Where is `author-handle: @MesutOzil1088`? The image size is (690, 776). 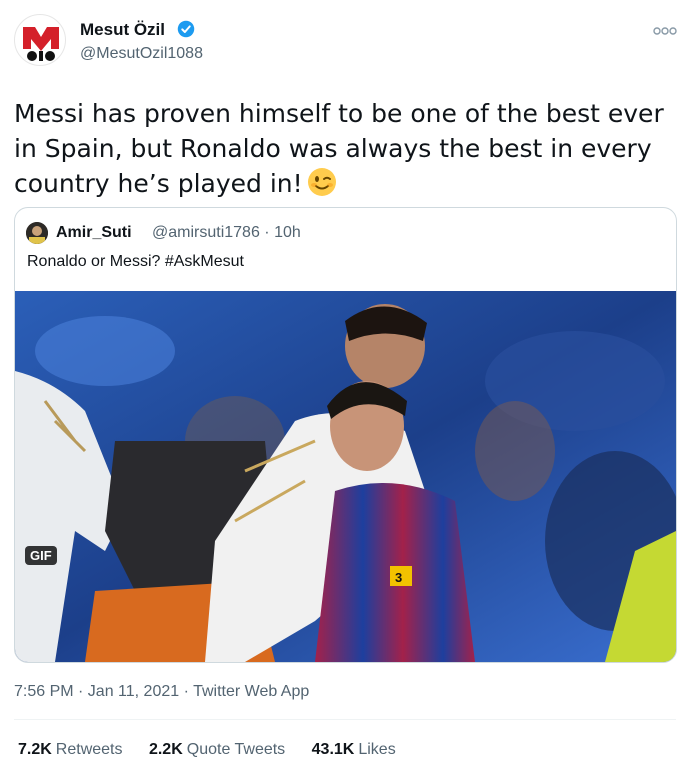
author-handle: @MesutOzil1088 is located at coordinates (141, 54).